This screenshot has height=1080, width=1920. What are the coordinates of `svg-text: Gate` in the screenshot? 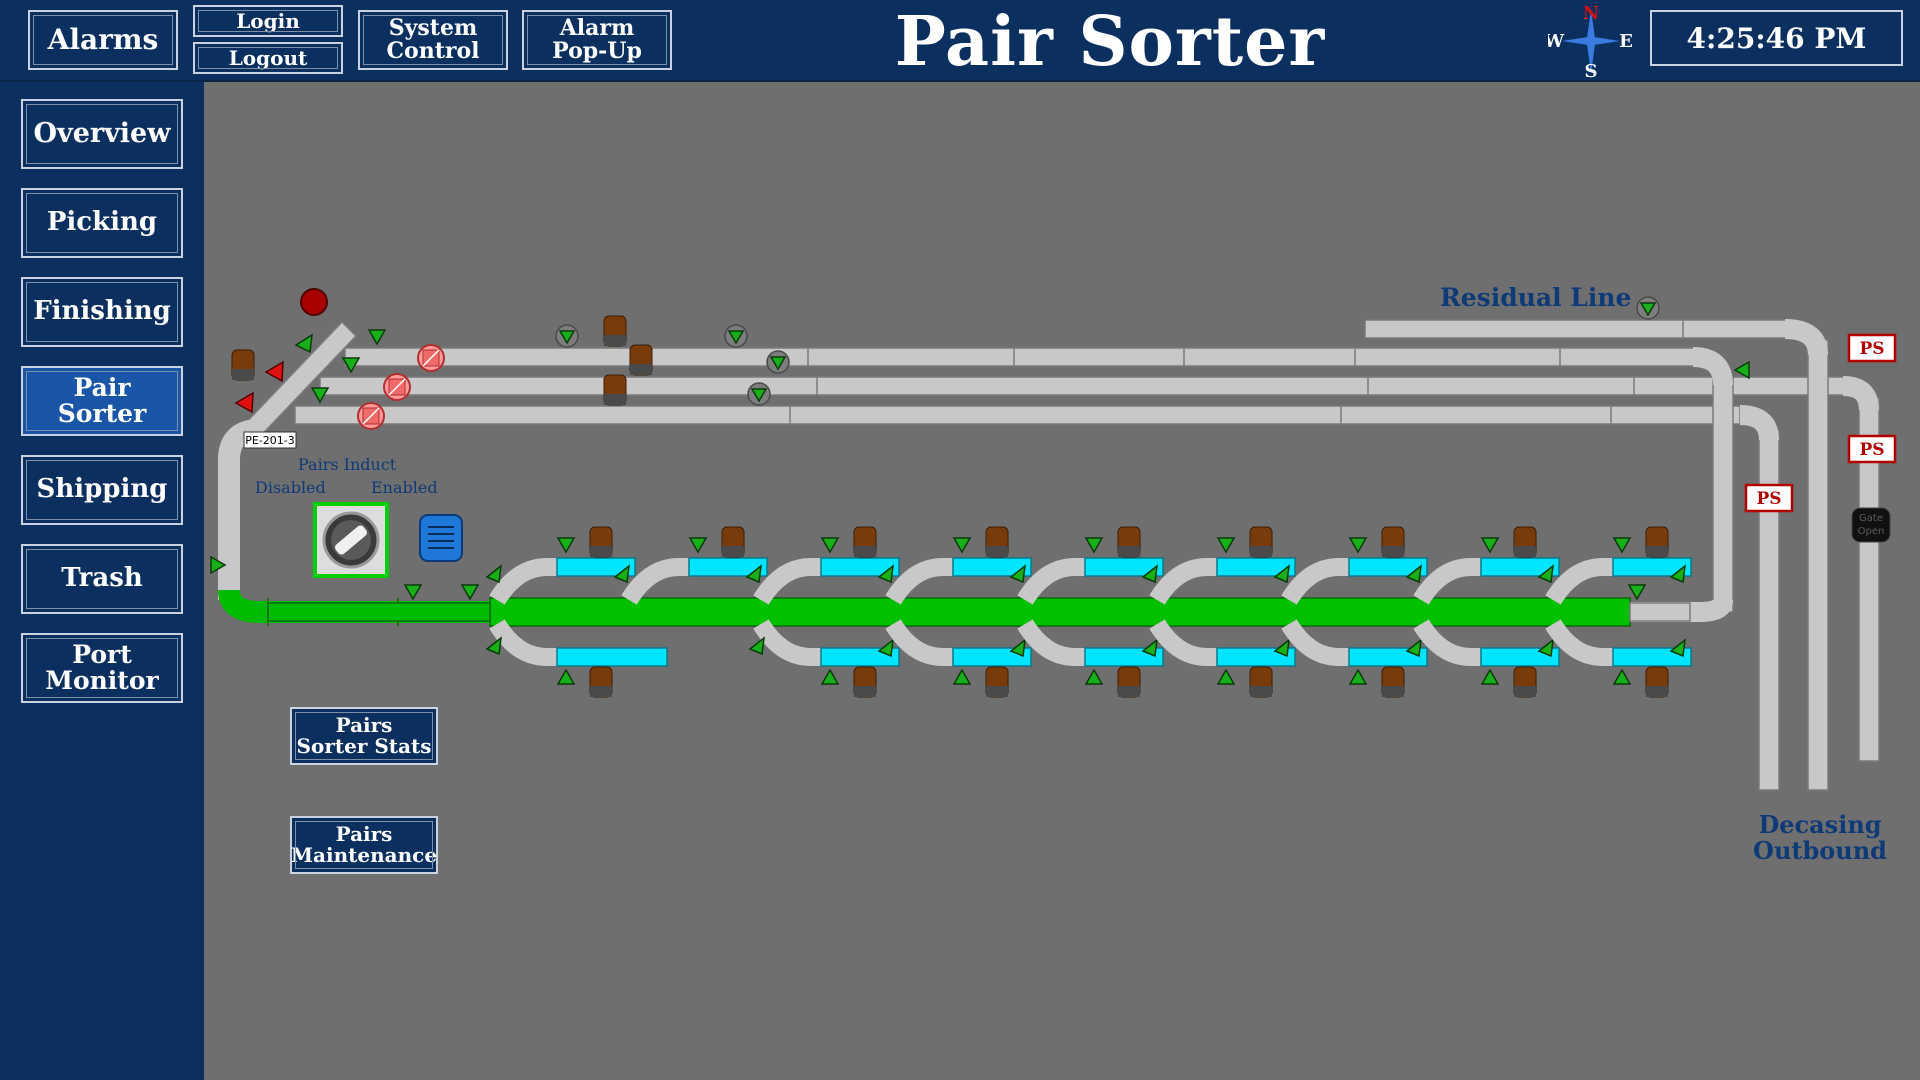 It's located at (1871, 518).